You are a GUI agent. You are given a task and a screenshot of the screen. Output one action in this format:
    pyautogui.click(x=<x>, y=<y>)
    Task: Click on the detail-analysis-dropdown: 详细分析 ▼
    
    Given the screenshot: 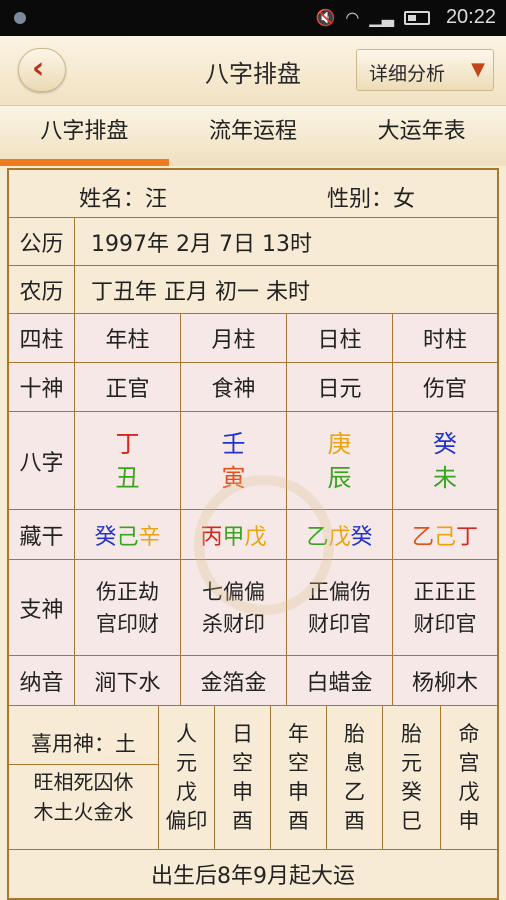 What is the action you would take?
    pyautogui.click(x=425, y=70)
    